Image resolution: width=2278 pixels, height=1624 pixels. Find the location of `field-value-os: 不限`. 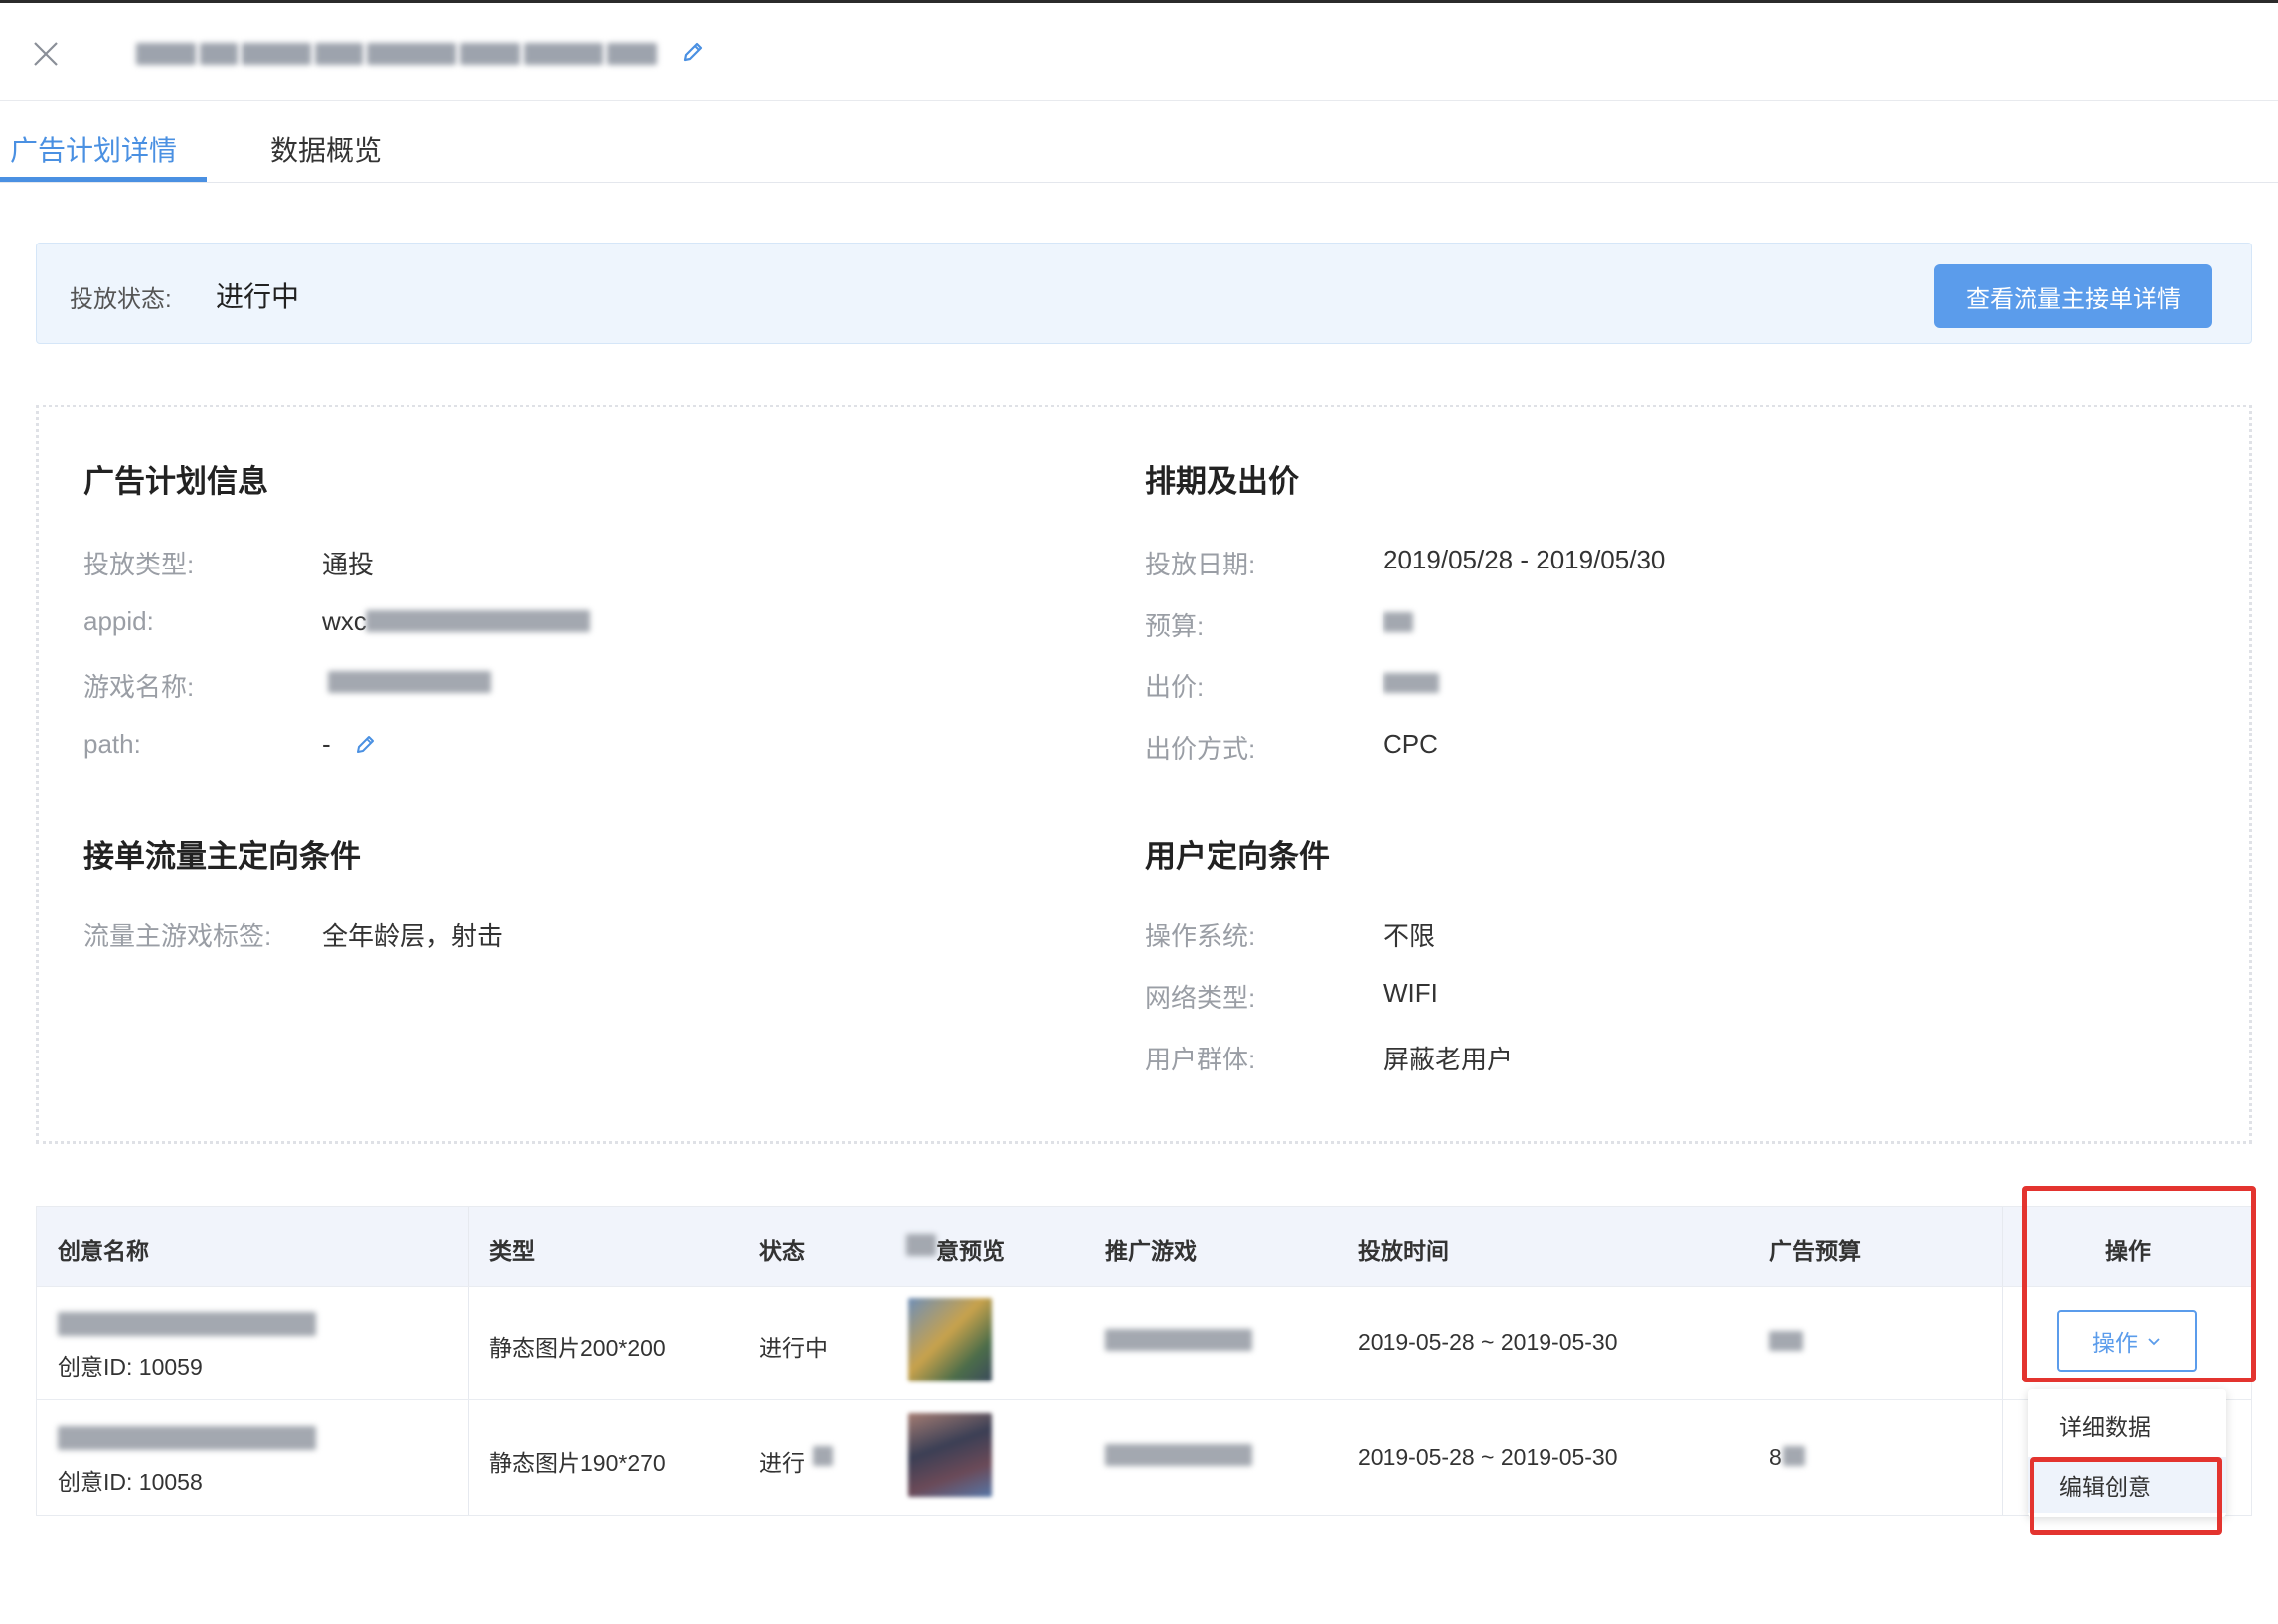

field-value-os: 不限 is located at coordinates (1409, 936).